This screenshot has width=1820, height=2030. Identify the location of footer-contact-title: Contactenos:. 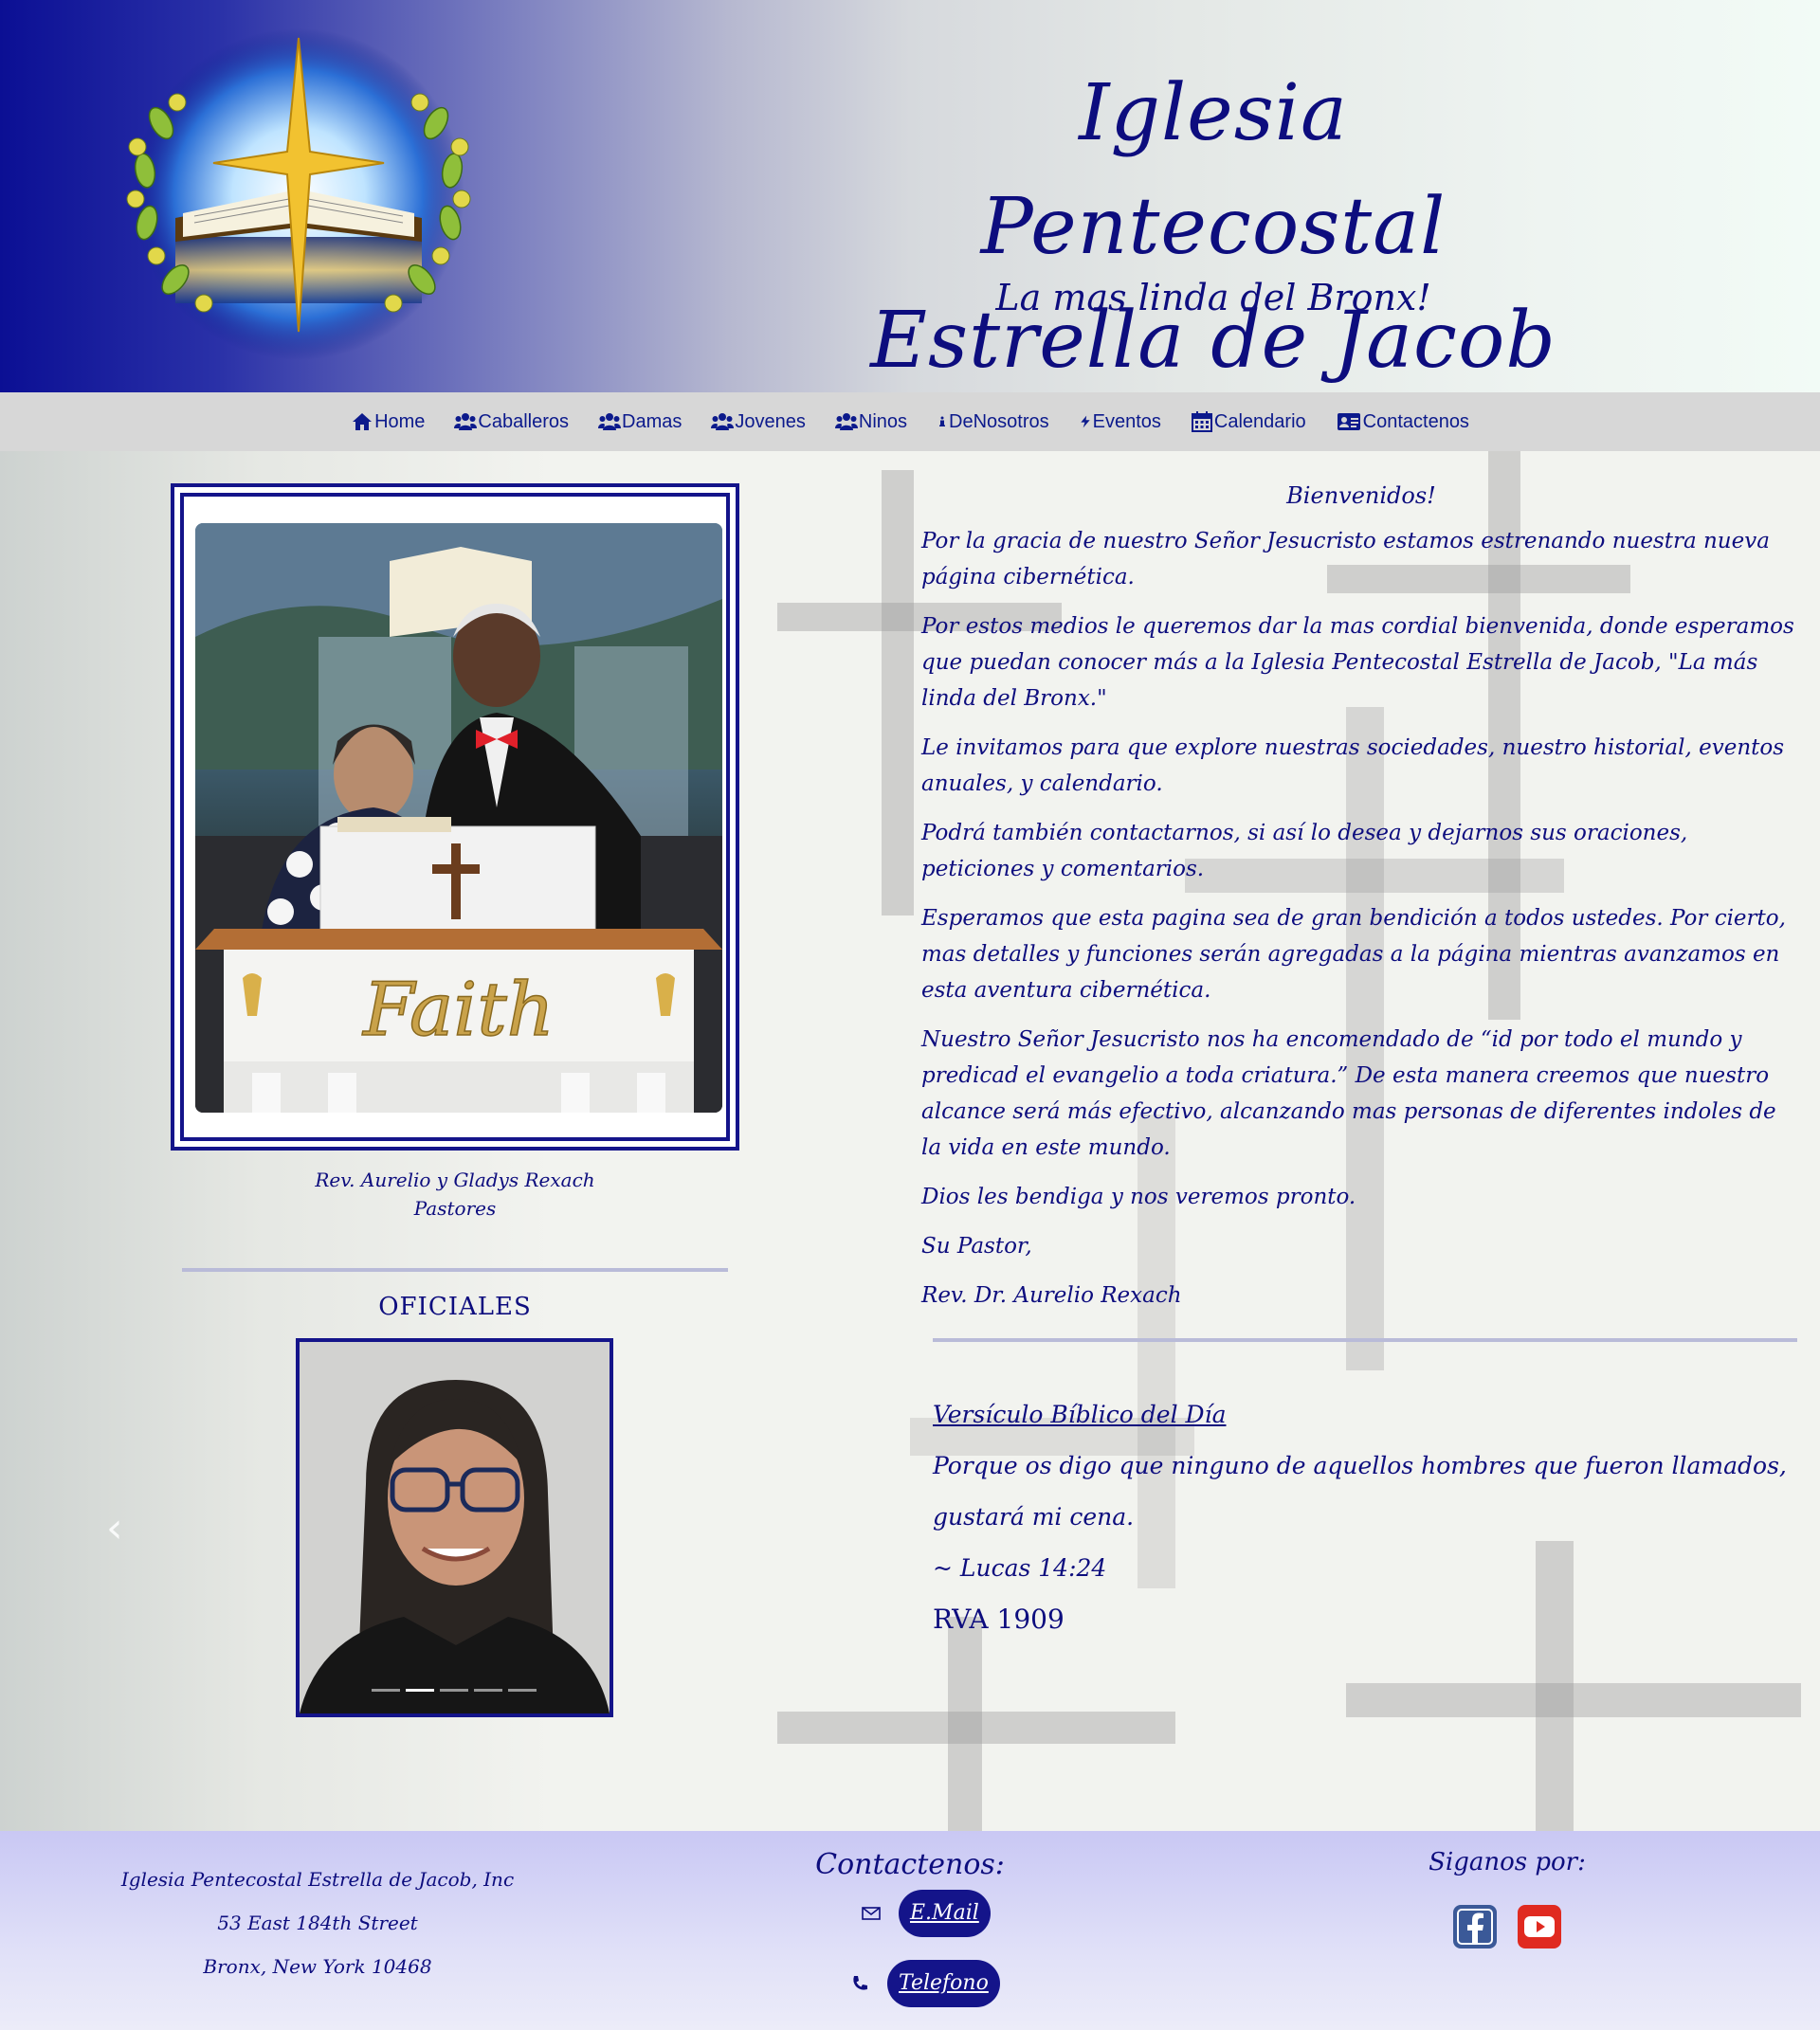
(910, 1865).